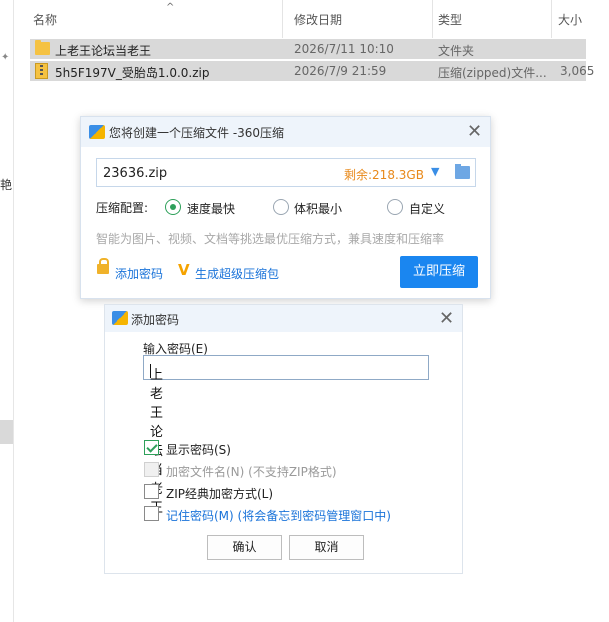  Describe the element at coordinates (384, 175) in the screenshot. I see `free-space-label: 剩余:218.3GB` at that location.